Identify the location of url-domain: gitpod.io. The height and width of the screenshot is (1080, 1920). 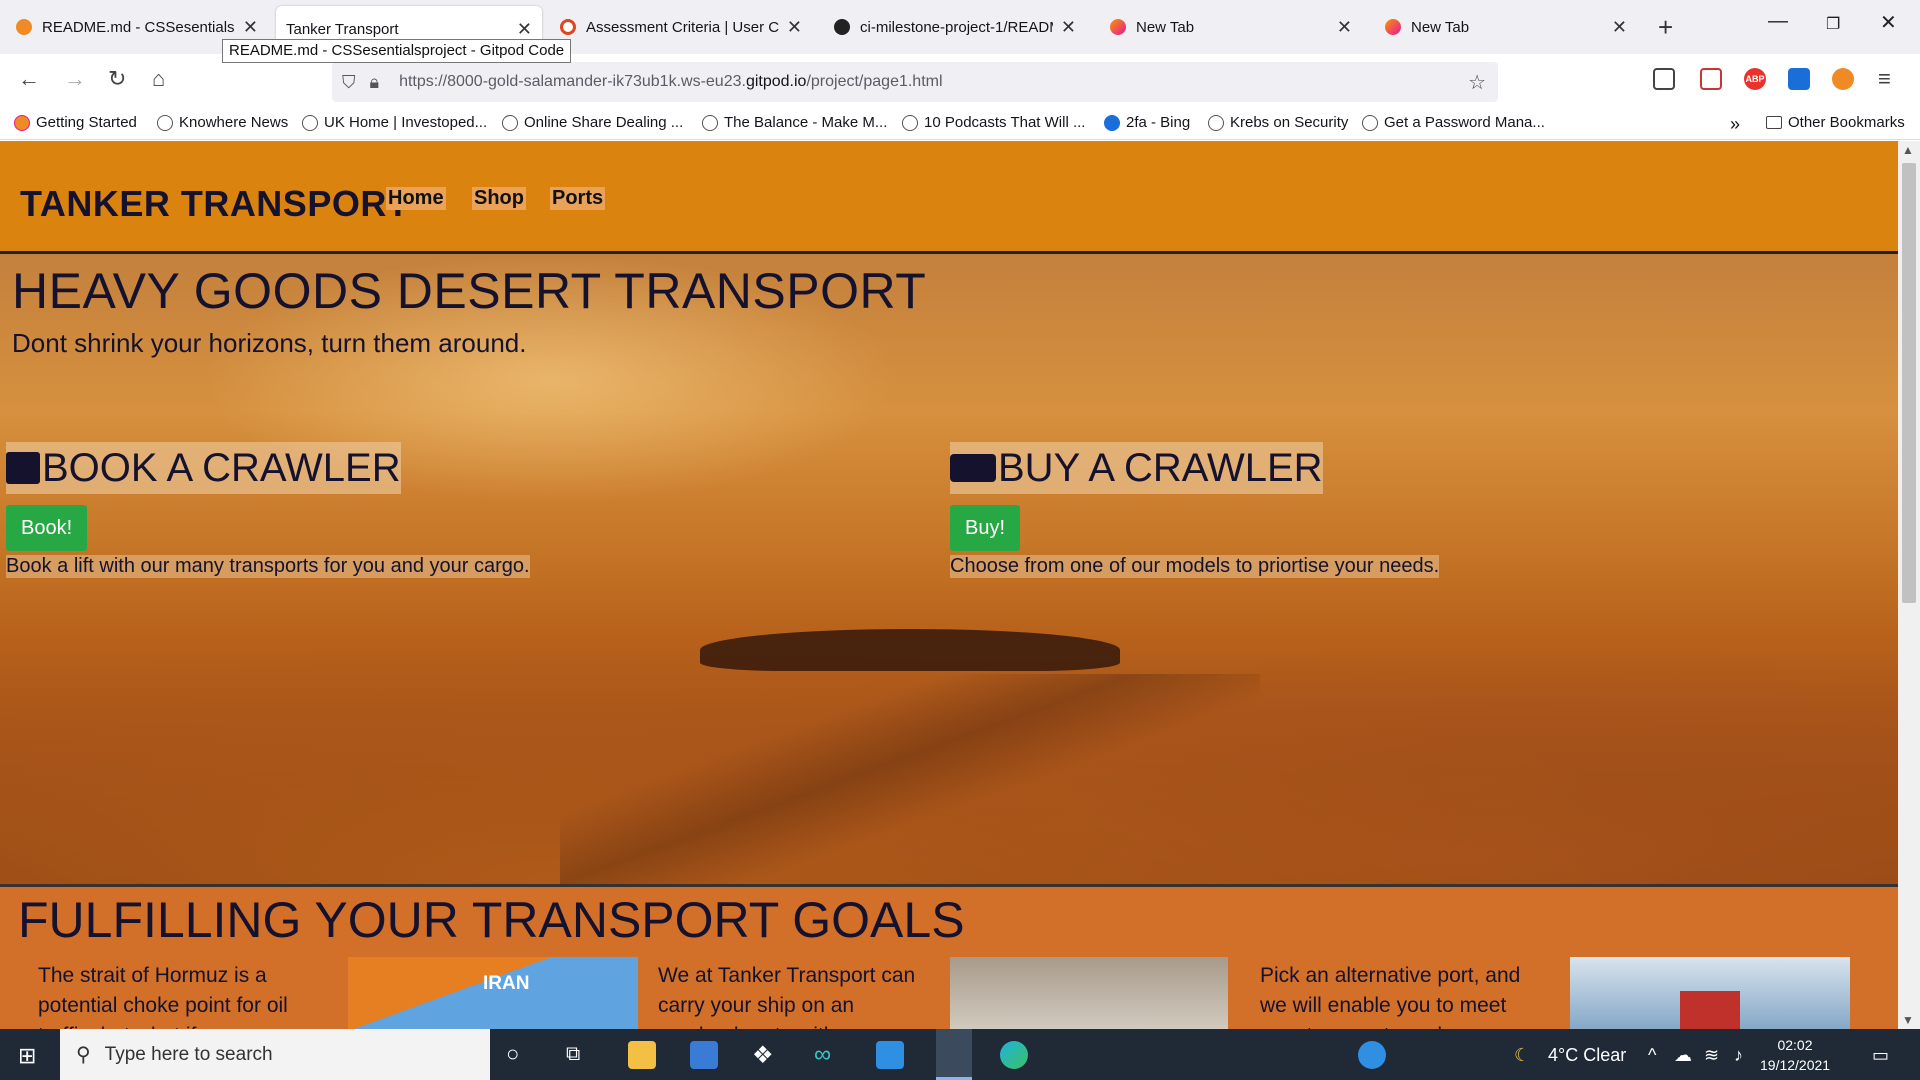
(776, 81).